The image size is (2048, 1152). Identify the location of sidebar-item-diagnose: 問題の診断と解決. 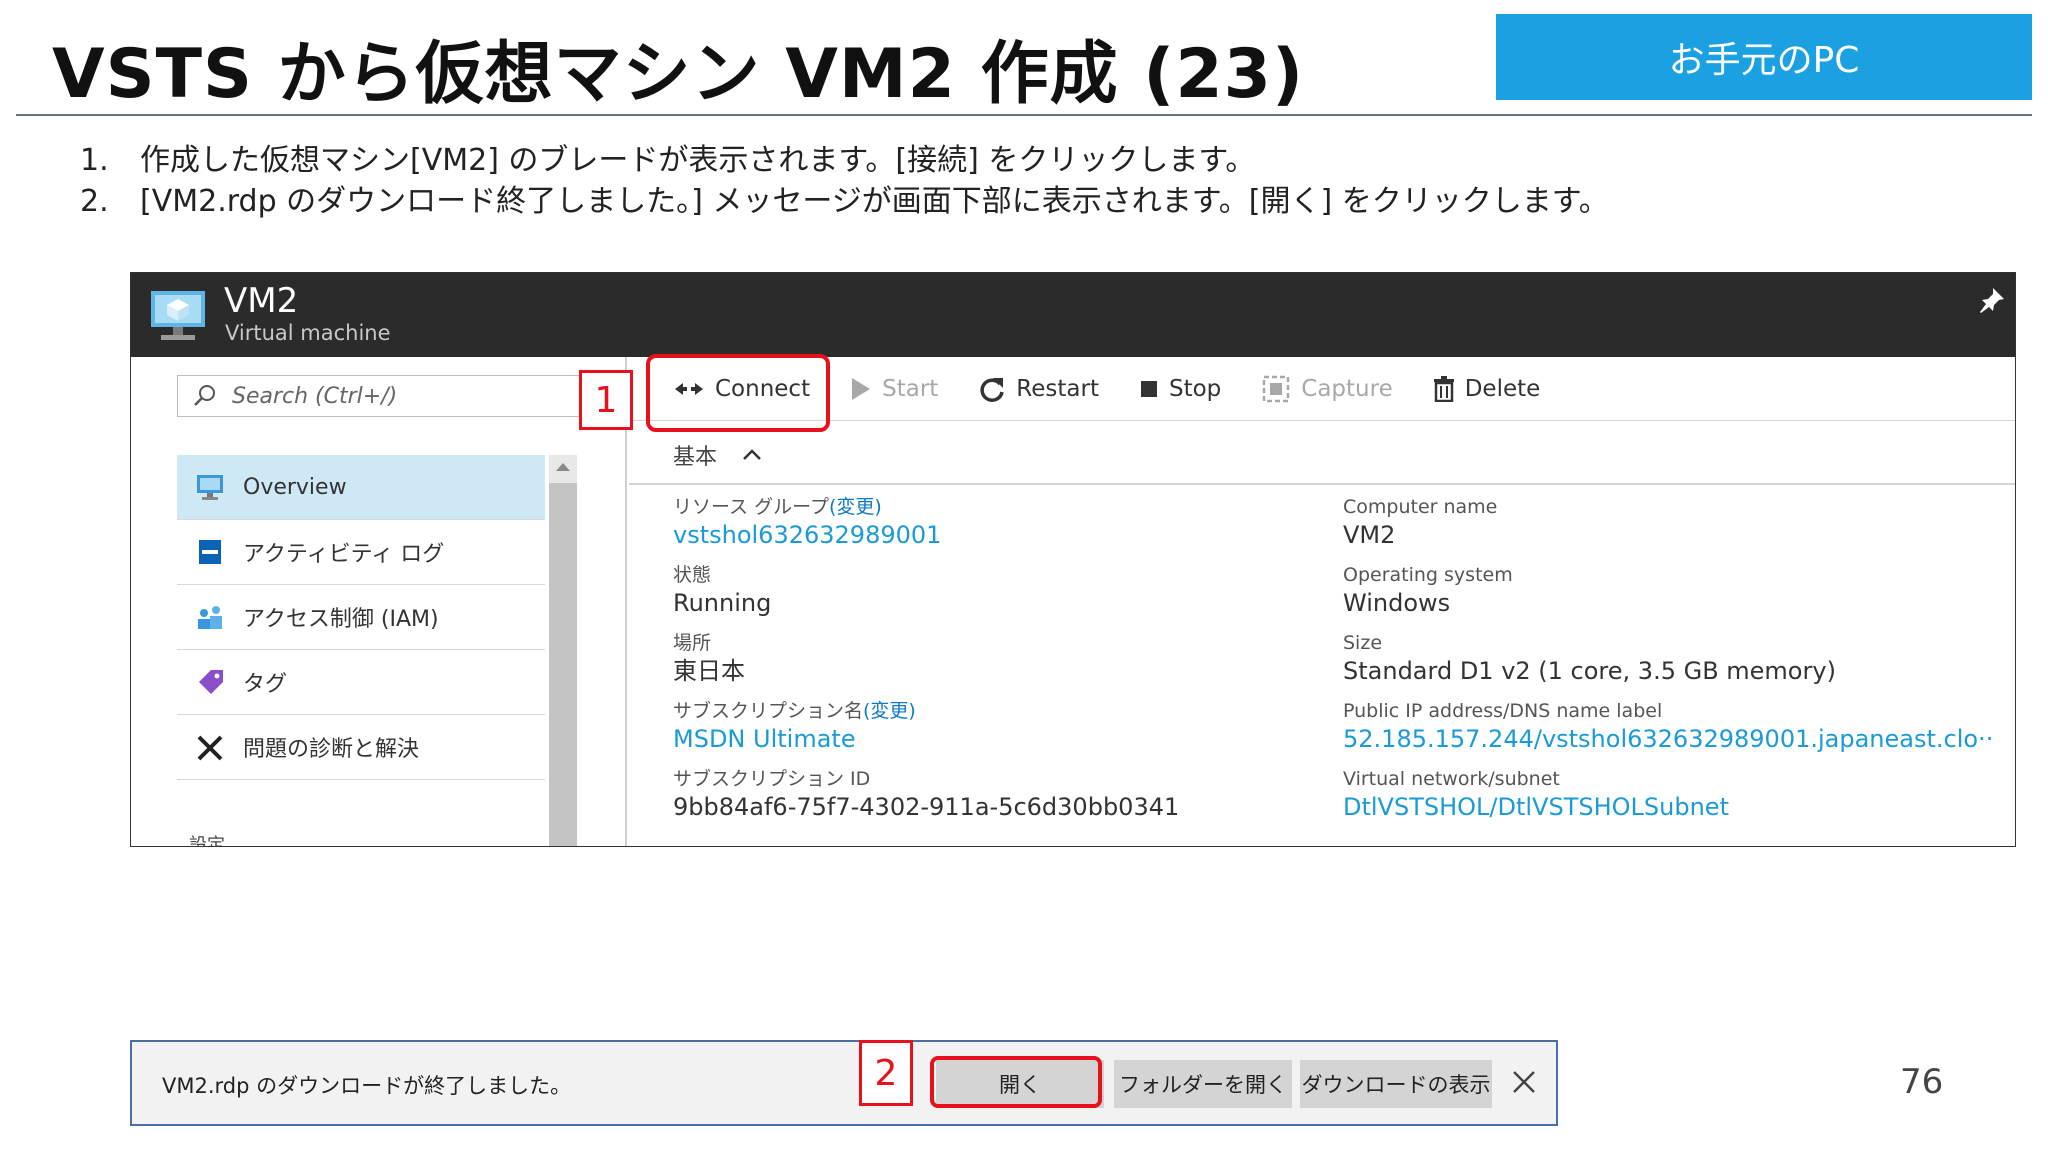
(361, 747).